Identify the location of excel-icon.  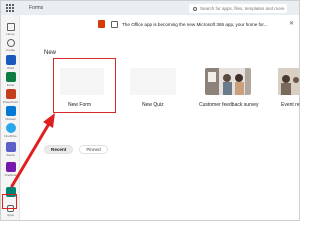
(10, 77).